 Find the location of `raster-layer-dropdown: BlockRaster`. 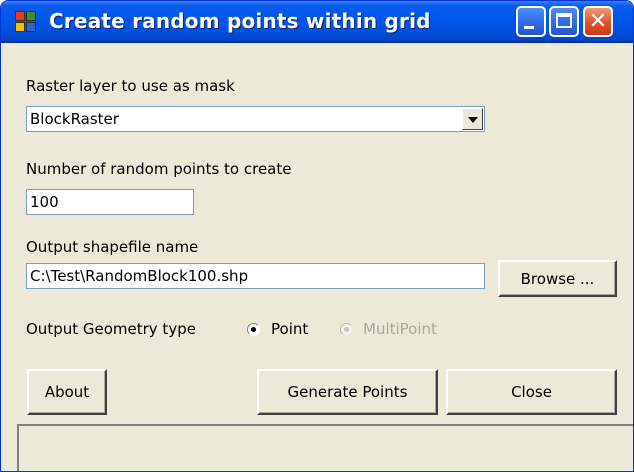

raster-layer-dropdown: BlockRaster is located at coordinates (255, 119).